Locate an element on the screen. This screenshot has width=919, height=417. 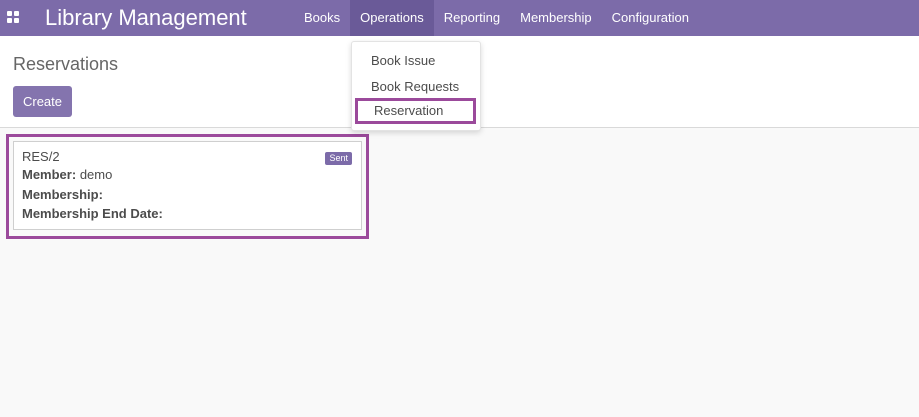
menu-membership: Membership is located at coordinates (556, 18).